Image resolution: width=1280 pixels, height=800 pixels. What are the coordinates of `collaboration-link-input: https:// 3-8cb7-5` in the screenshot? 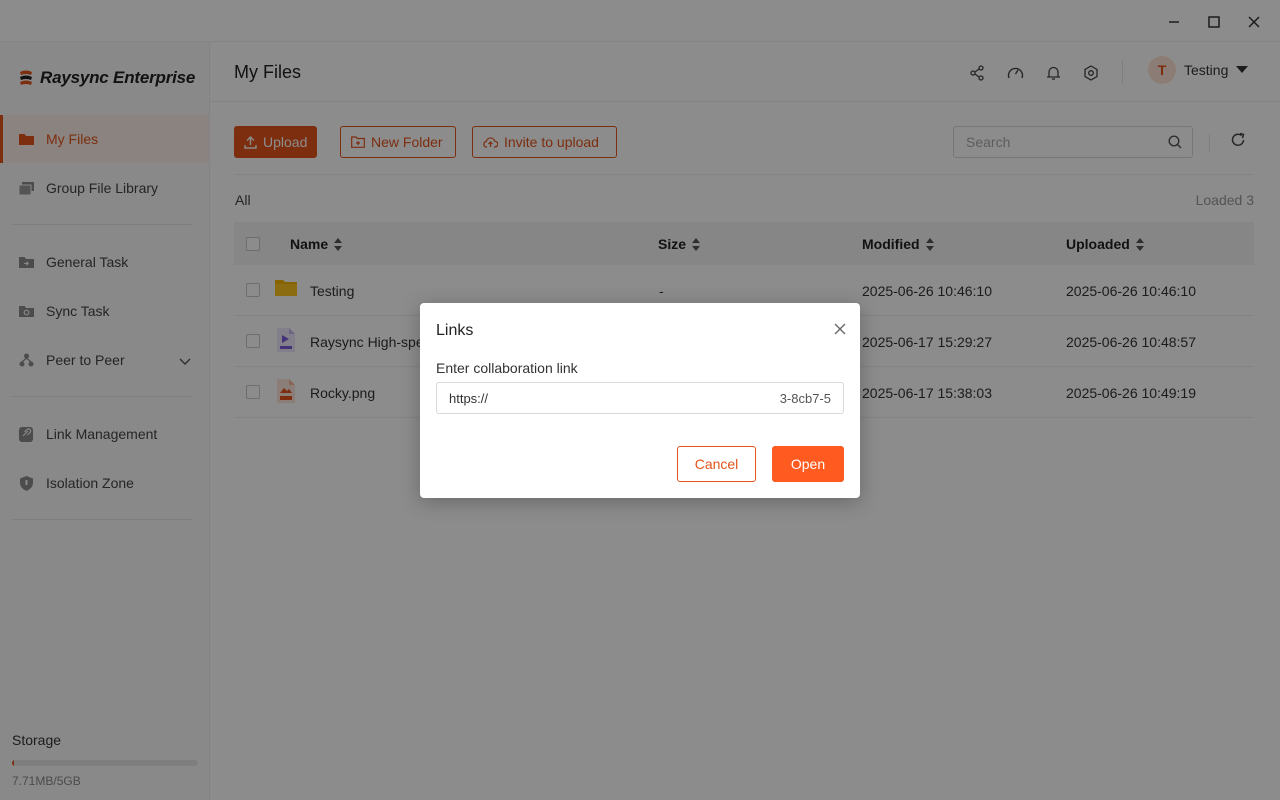 It's located at (640, 398).